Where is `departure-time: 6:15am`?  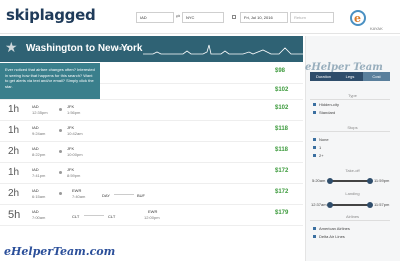
departure-time: 6:15am is located at coordinates (39, 196).